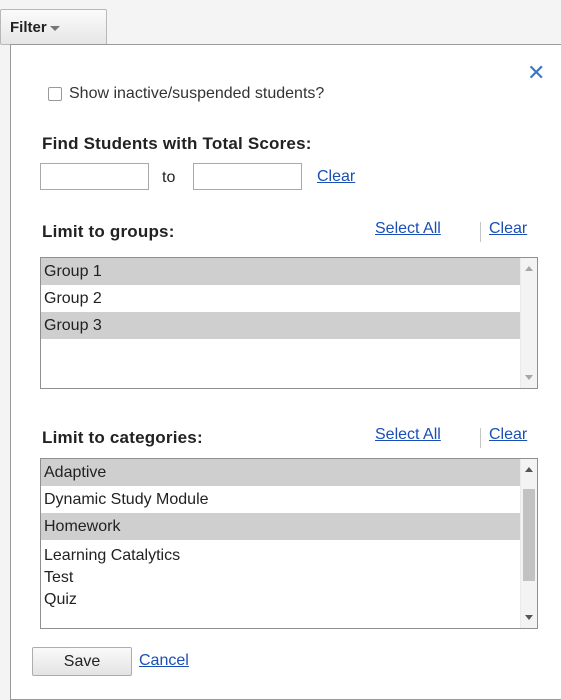 Image resolution: width=561 pixels, height=700 pixels. What do you see at coordinates (55, 94) in the screenshot?
I see `show-inactive-checkbox` at bounding box center [55, 94].